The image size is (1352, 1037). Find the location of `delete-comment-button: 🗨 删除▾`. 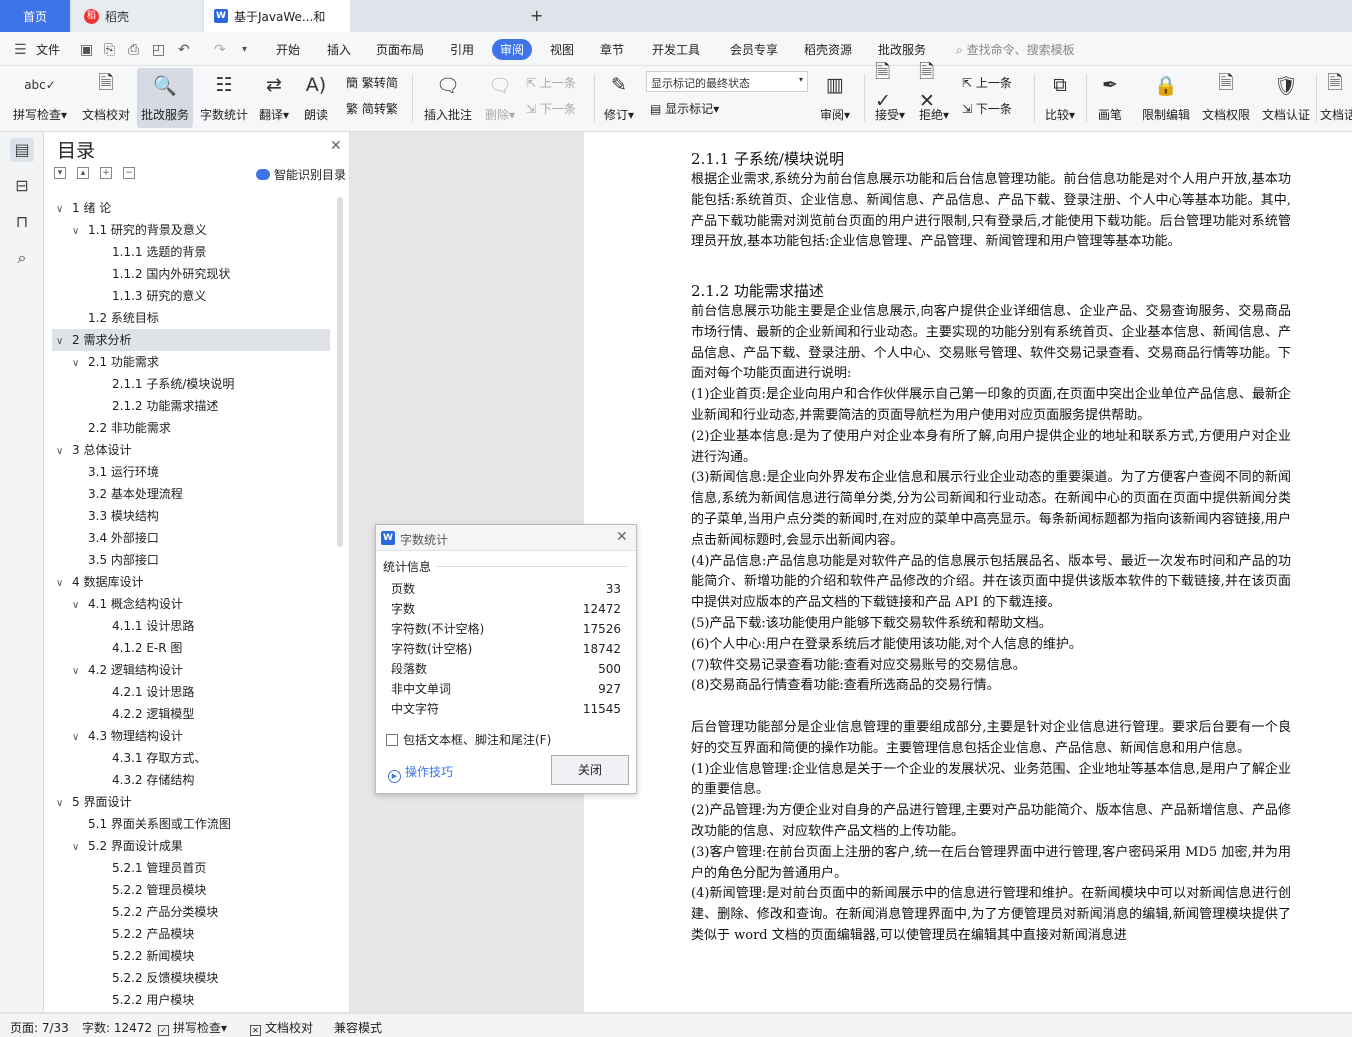

delete-comment-button: 🗨 删除▾ is located at coordinates (500, 98).